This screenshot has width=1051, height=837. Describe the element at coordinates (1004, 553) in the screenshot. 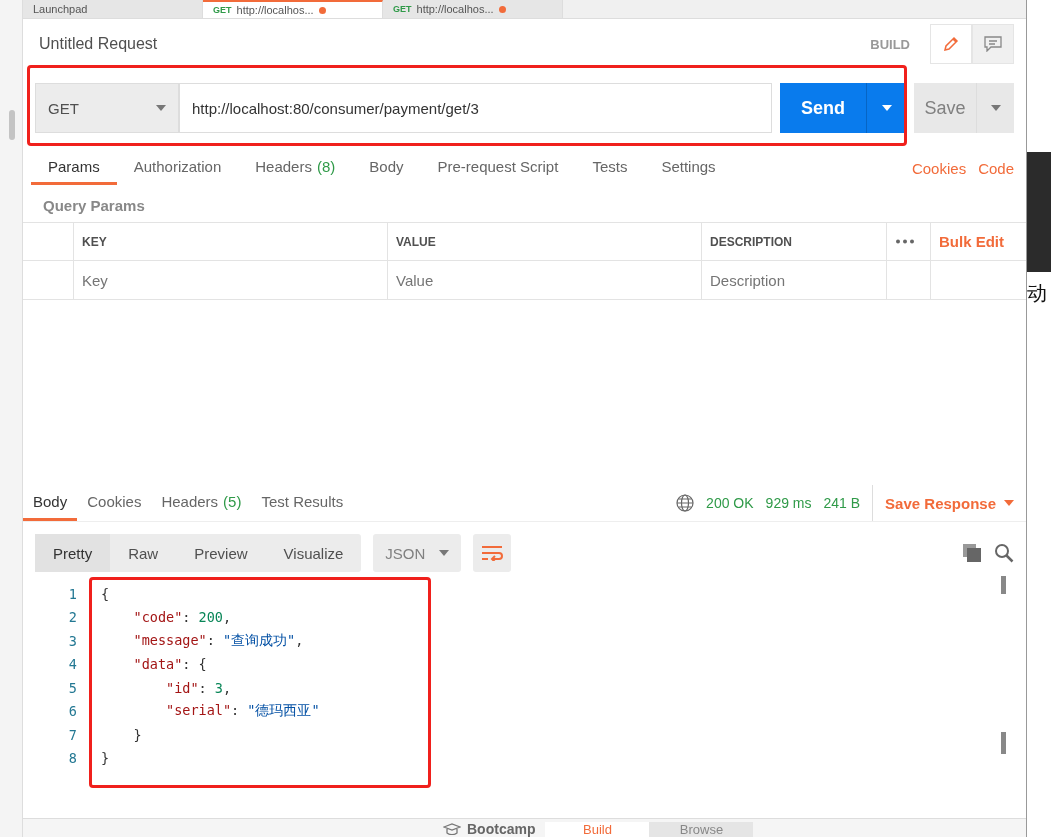

I see `search-icon` at that location.